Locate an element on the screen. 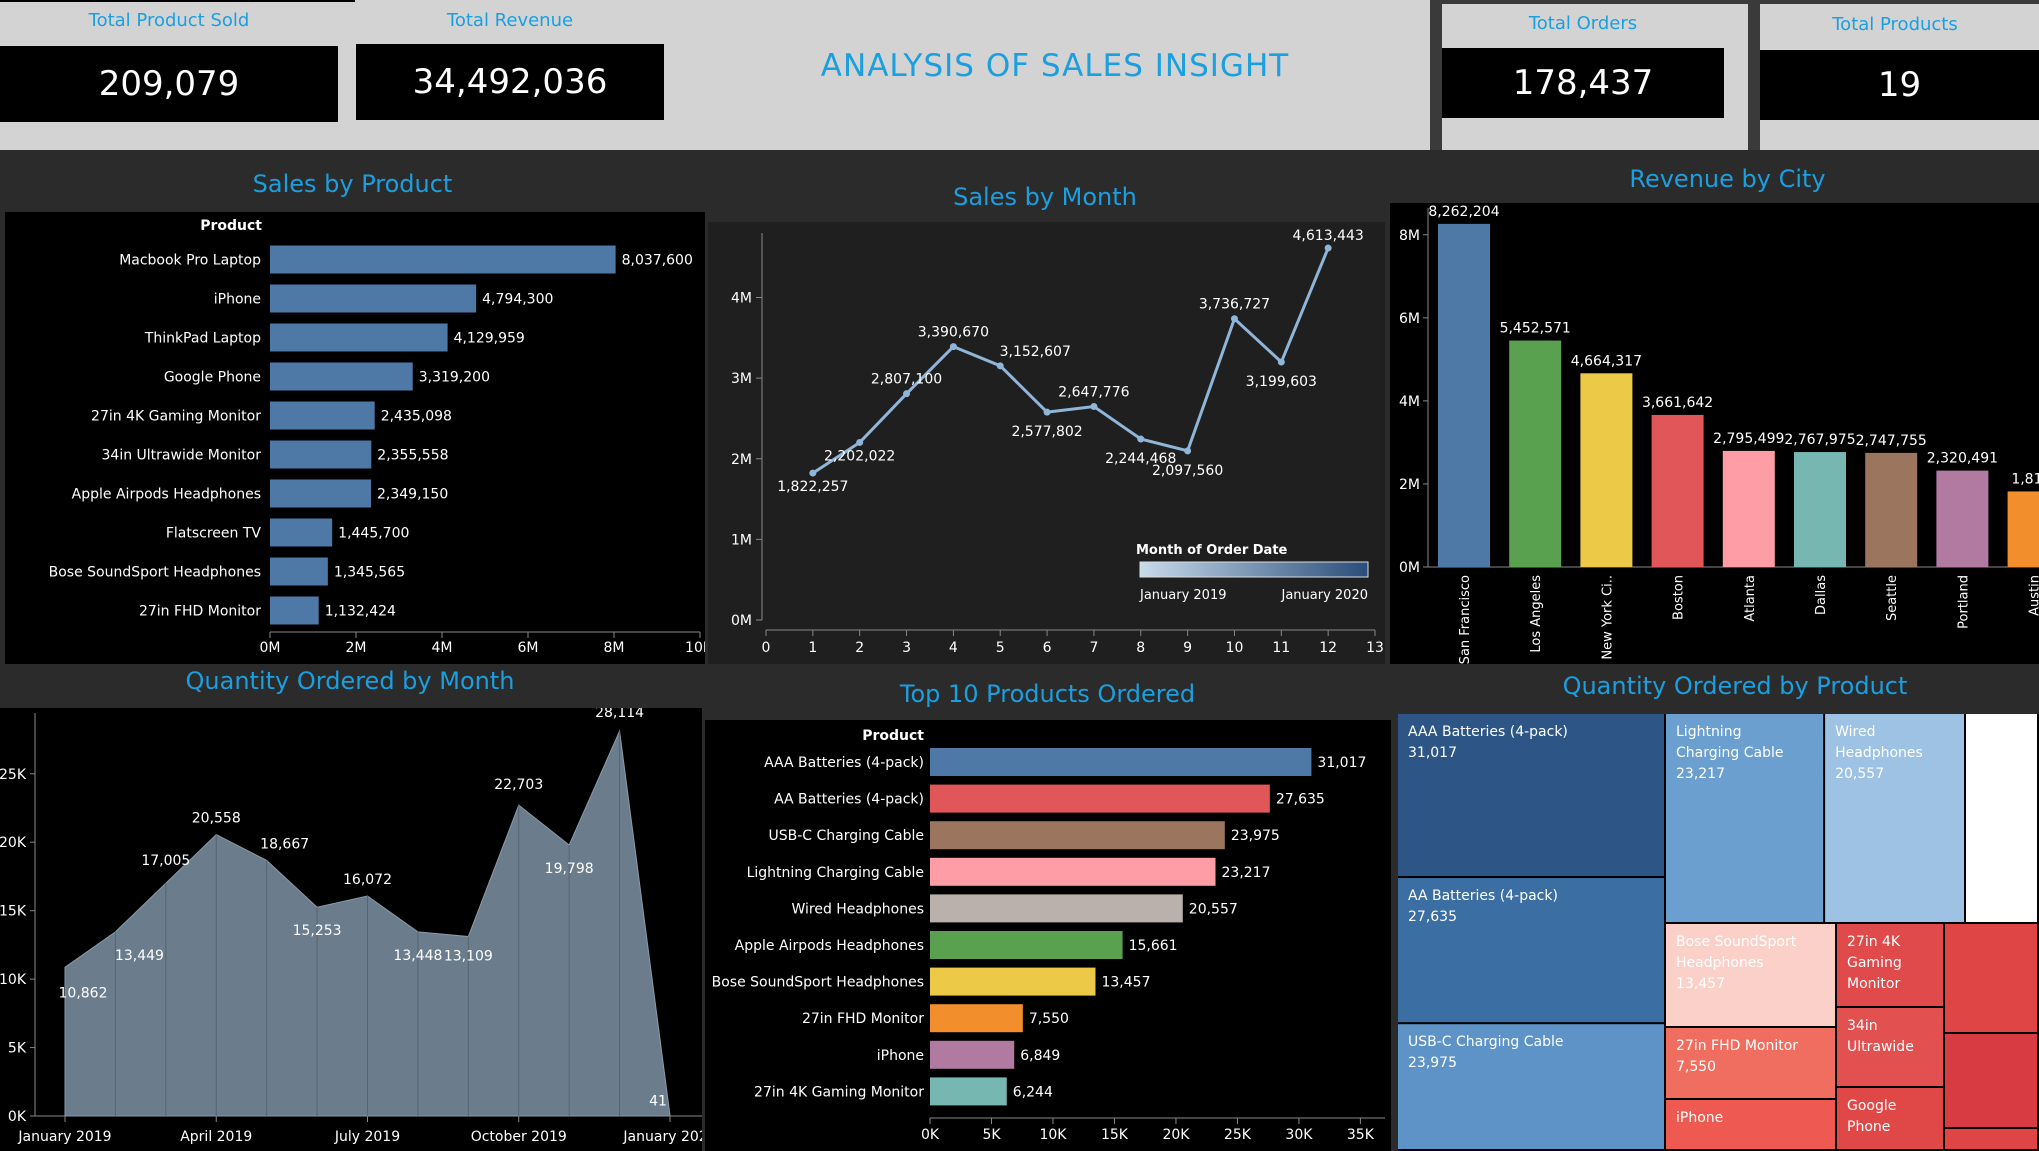 The image size is (2039, 1151). x-tick-label: 8M is located at coordinates (614, 648).